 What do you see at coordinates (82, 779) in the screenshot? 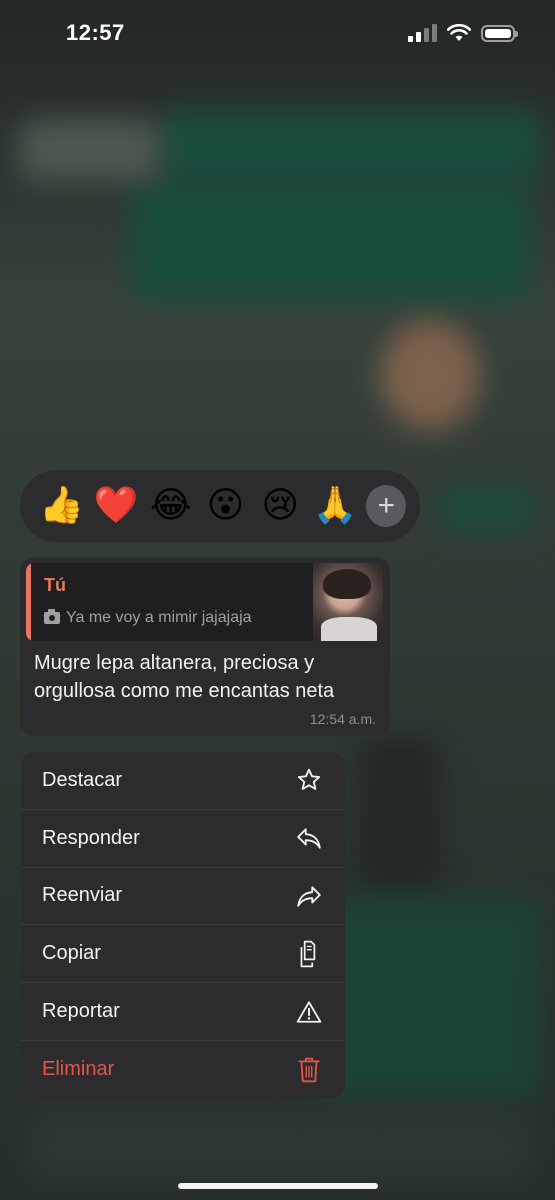
I see `menu-item-label: Destacar` at bounding box center [82, 779].